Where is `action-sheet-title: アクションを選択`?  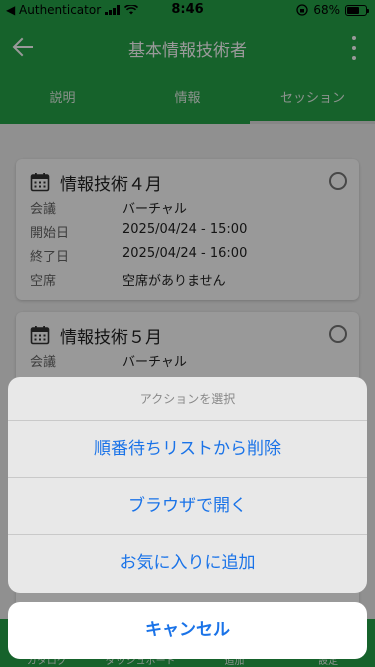 action-sheet-title: アクションを選択 is located at coordinates (187, 399).